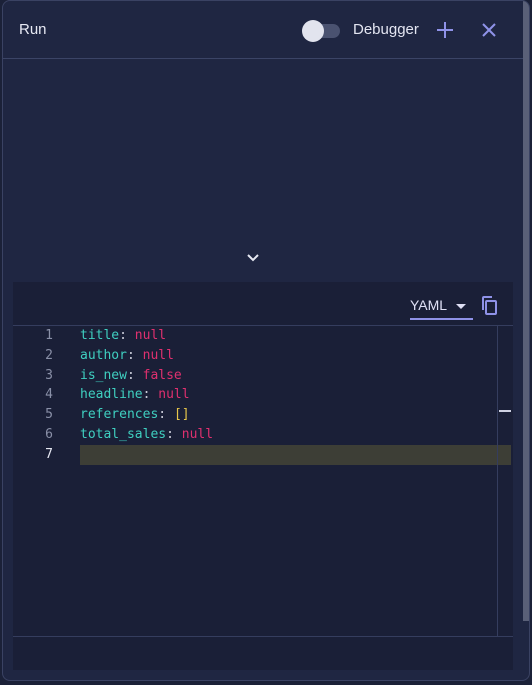  Describe the element at coordinates (262, 356) in the screenshot. I see `code-line: 2 author: null` at that location.